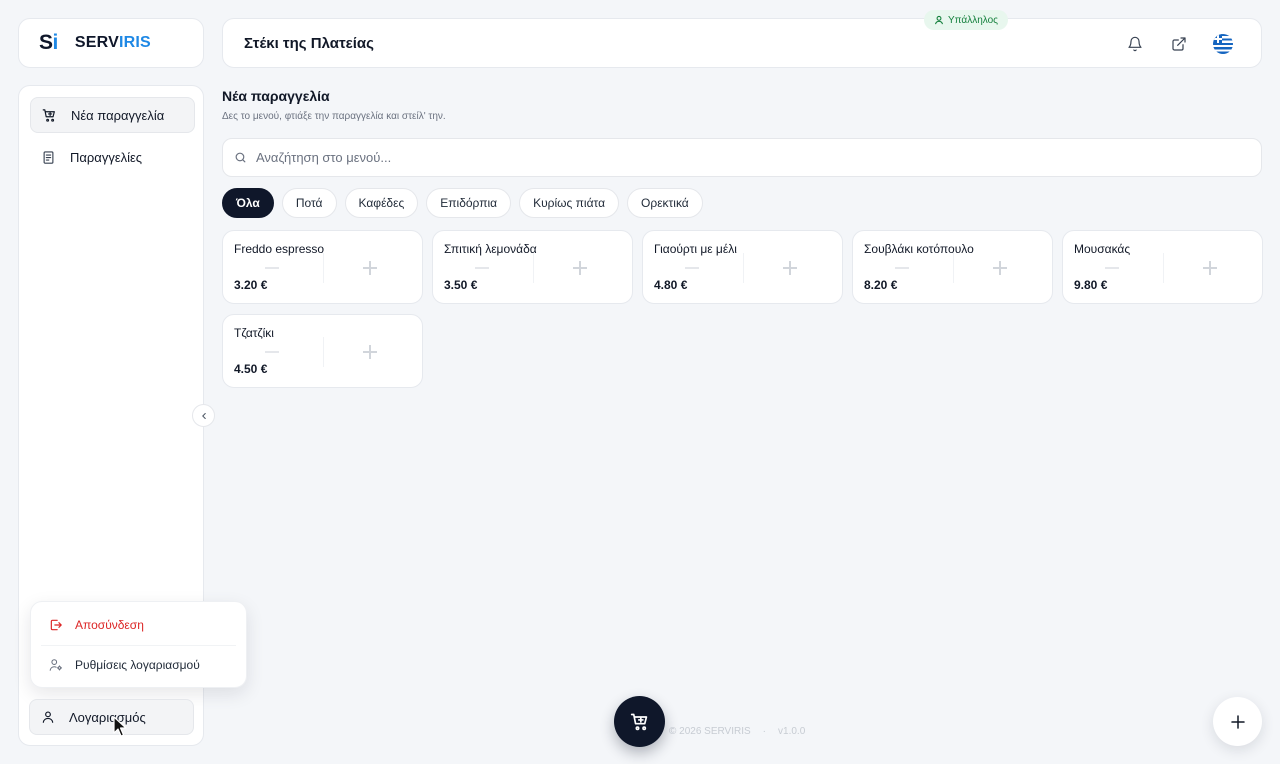 The height and width of the screenshot is (764, 1280). Describe the element at coordinates (490, 249) in the screenshot. I see `product-name: Σπιτική λεμονάδα` at that location.